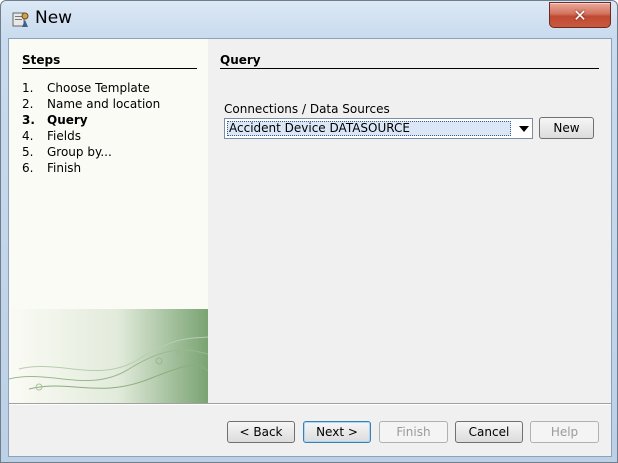 Image resolution: width=618 pixels, height=463 pixels. Describe the element at coordinates (489, 432) in the screenshot. I see `cancel-button: Cancel` at that location.